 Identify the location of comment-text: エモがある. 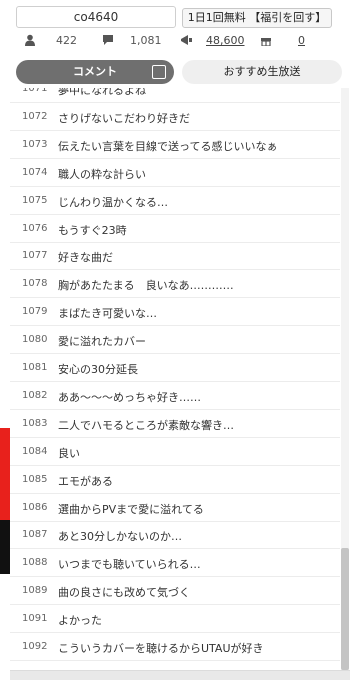
(85, 481).